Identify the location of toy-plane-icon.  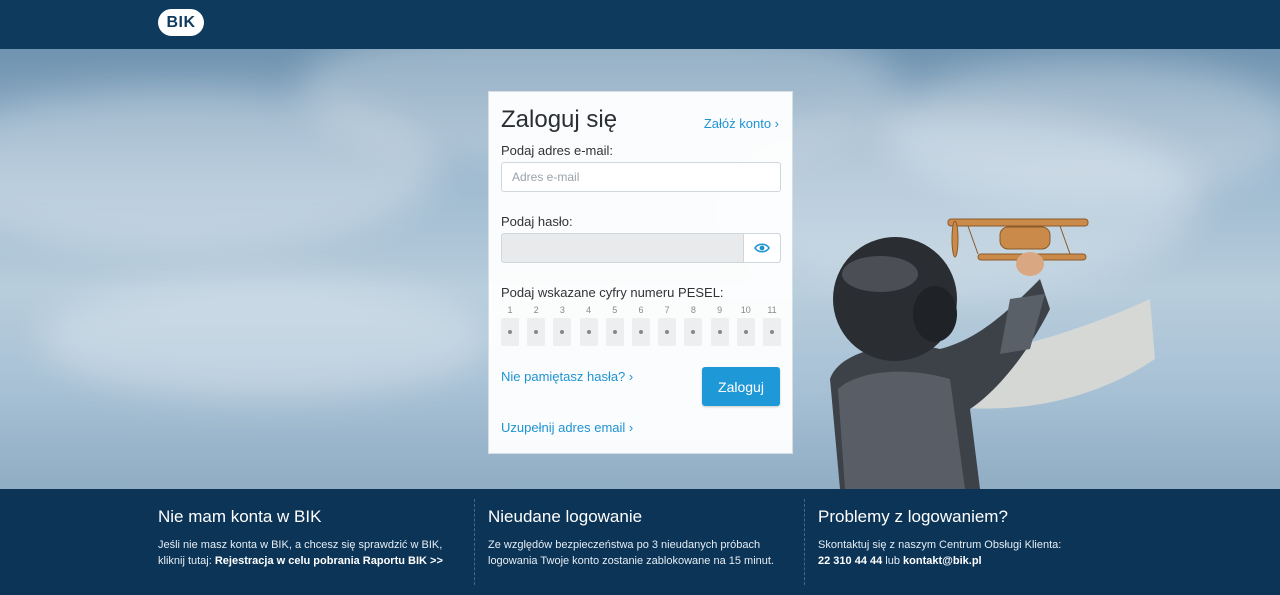
(1018, 239).